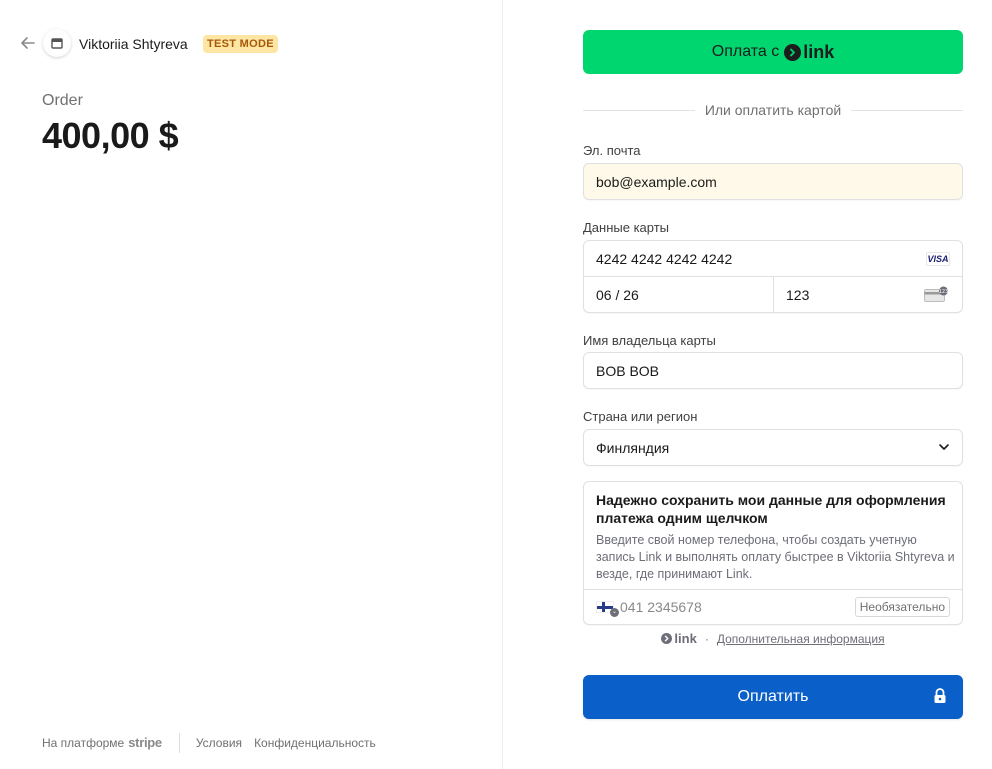 This screenshot has height=769, width=992. Describe the element at coordinates (798, 295) in the screenshot. I see `card-cvc-value: 123` at that location.